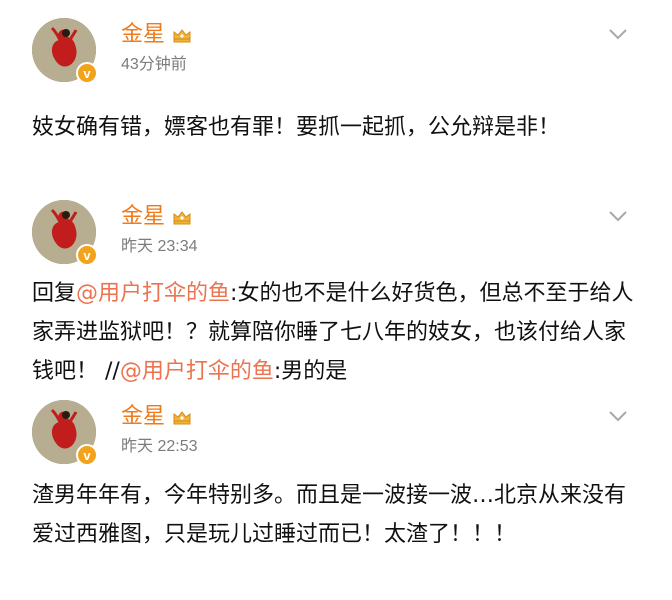 This screenshot has width=672, height=600. Describe the element at coordinates (153, 293) in the screenshot. I see `mention-link: @用户打伞的鱼` at that location.